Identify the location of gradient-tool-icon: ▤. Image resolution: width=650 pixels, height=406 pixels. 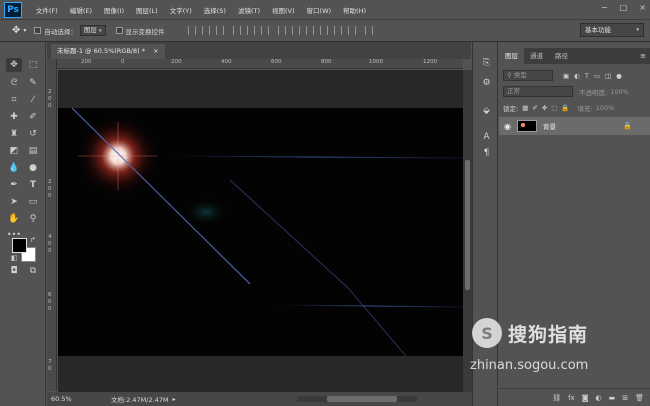
(33, 151).